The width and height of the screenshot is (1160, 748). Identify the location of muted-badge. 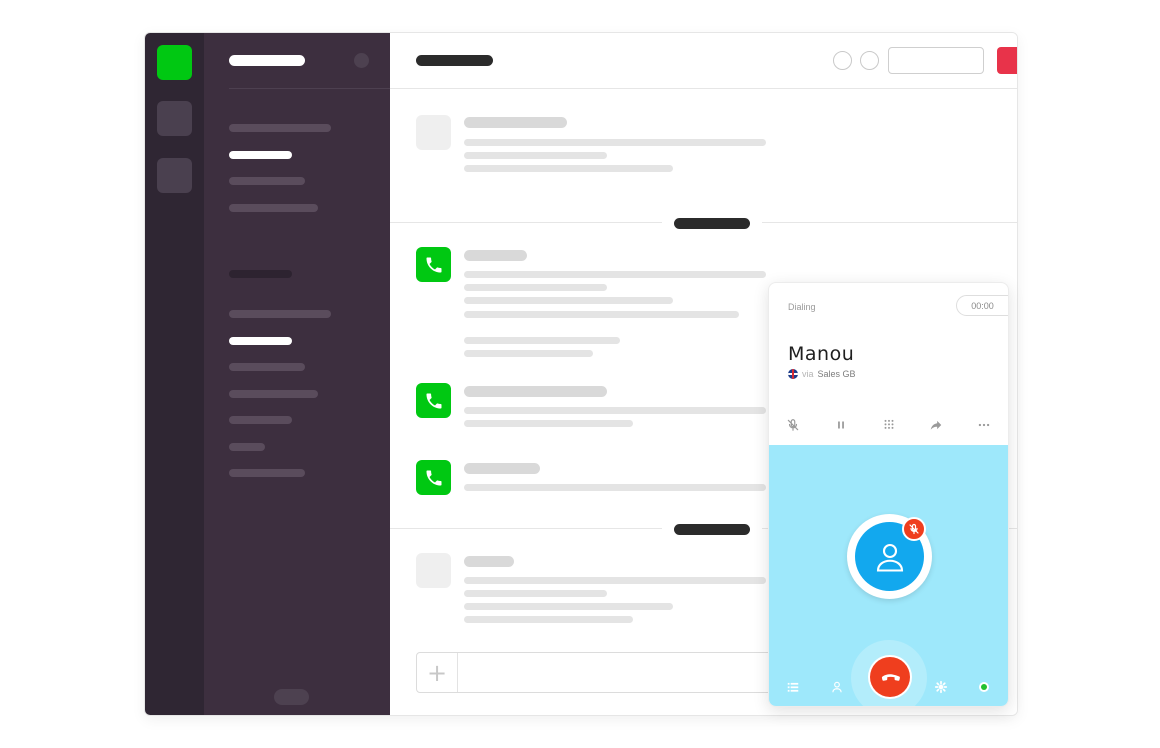
(914, 529).